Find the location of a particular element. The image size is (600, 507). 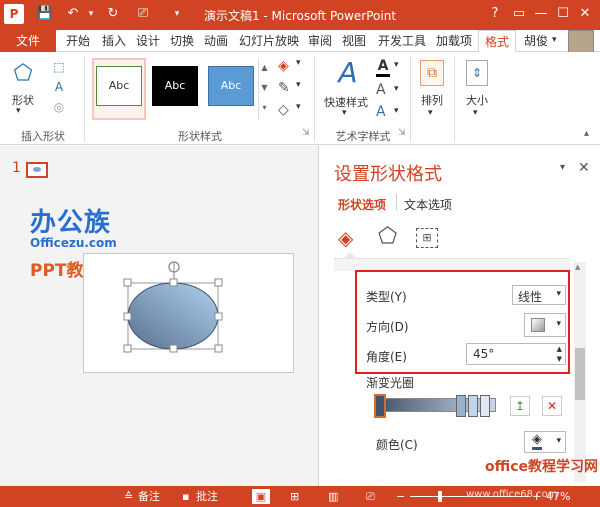

gradient-type-value: 线性 is located at coordinates (530, 297).